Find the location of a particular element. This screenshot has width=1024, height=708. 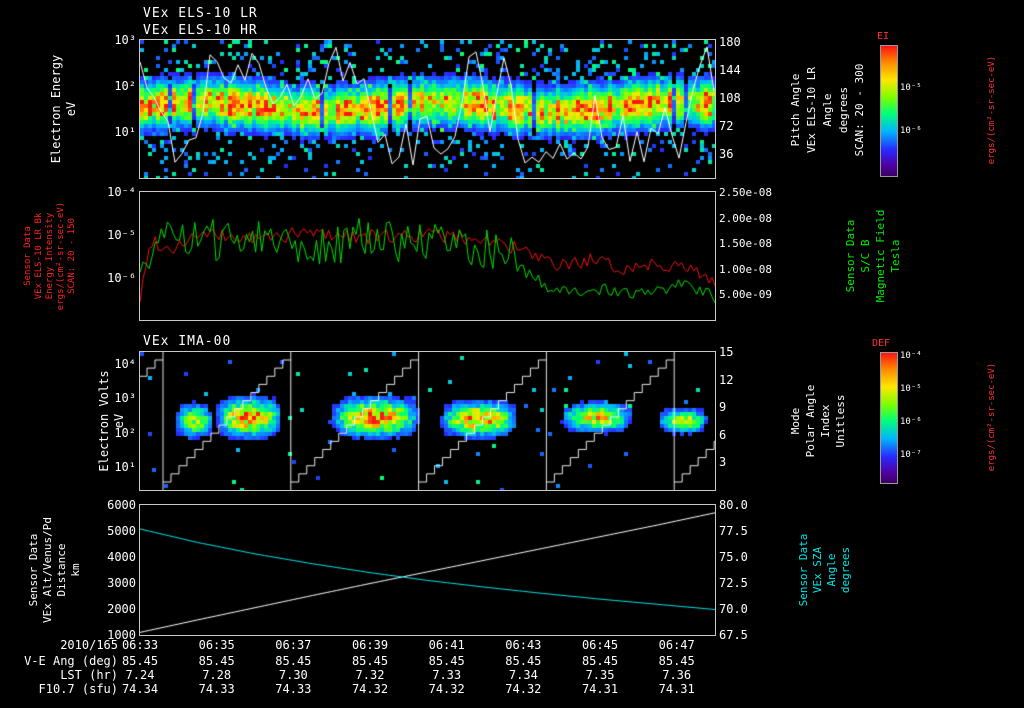

ima-right-tick: 15 is located at coordinates (726, 352).